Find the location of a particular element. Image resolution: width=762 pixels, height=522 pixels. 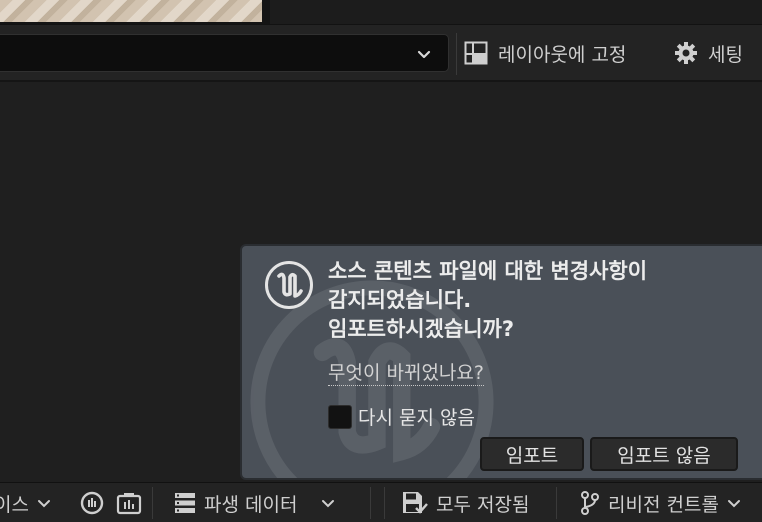

unreal-logo-icon is located at coordinates (289, 285).